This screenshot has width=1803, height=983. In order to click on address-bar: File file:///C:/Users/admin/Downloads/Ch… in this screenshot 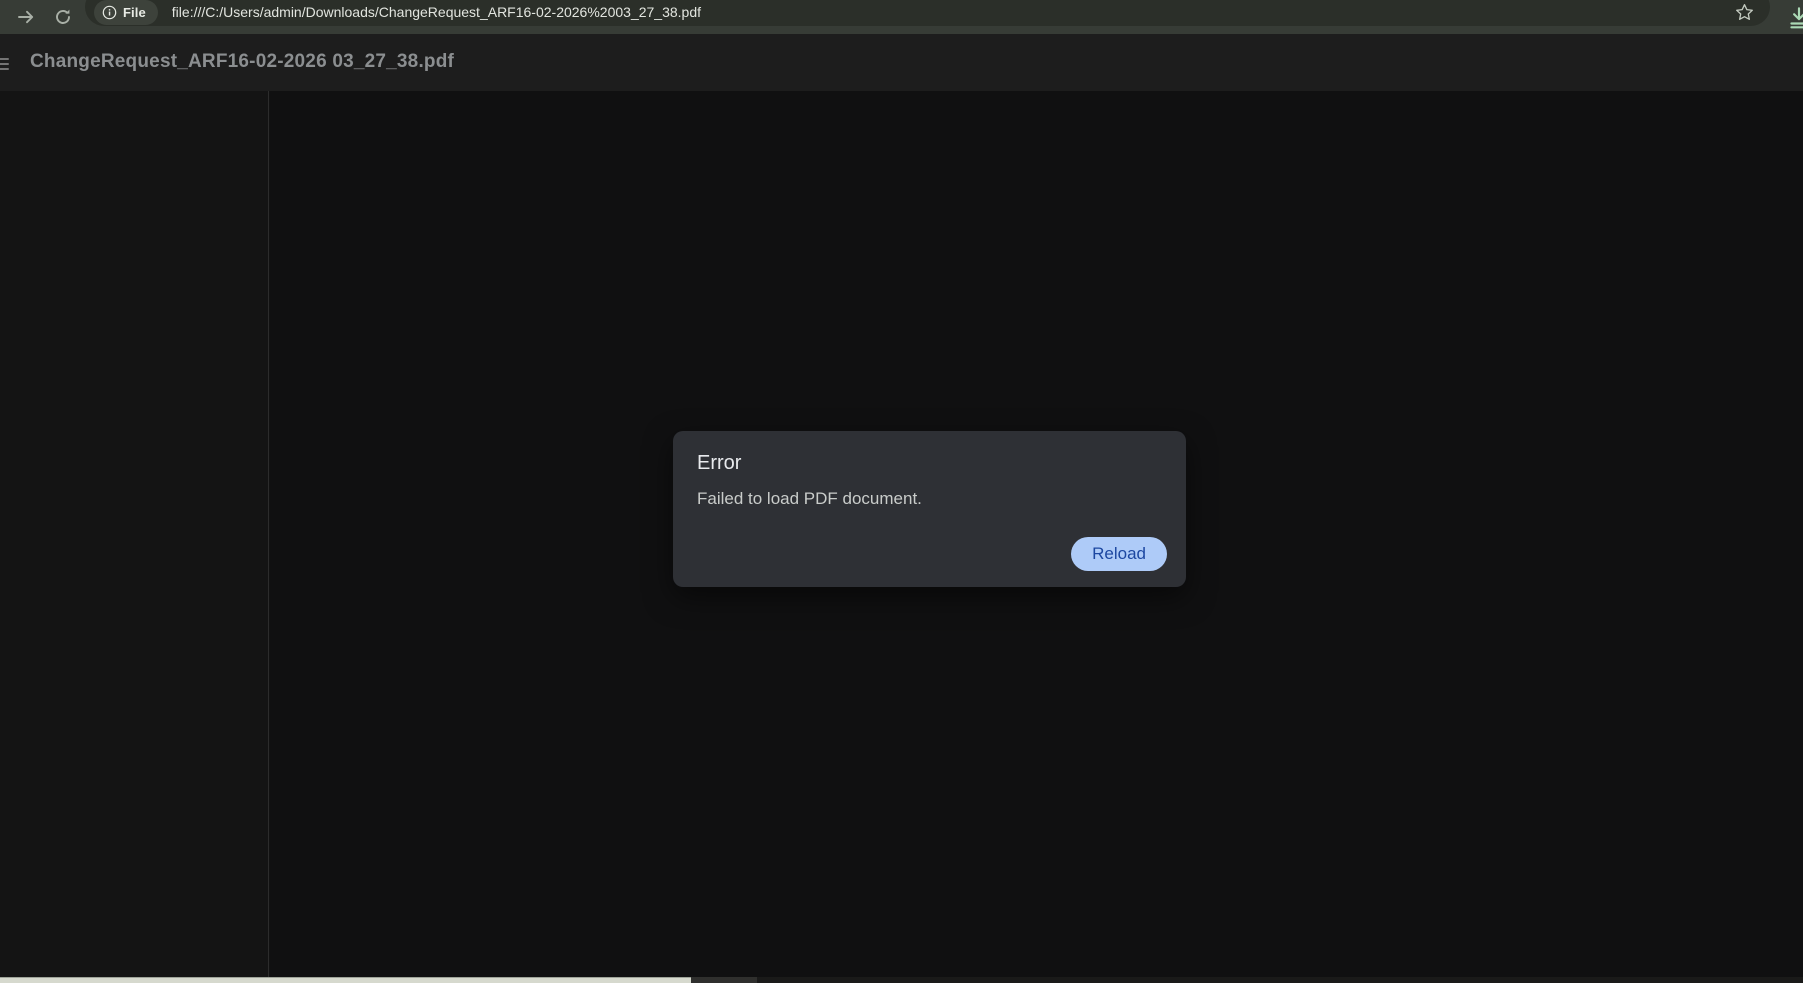, I will do `click(927, 13)`.